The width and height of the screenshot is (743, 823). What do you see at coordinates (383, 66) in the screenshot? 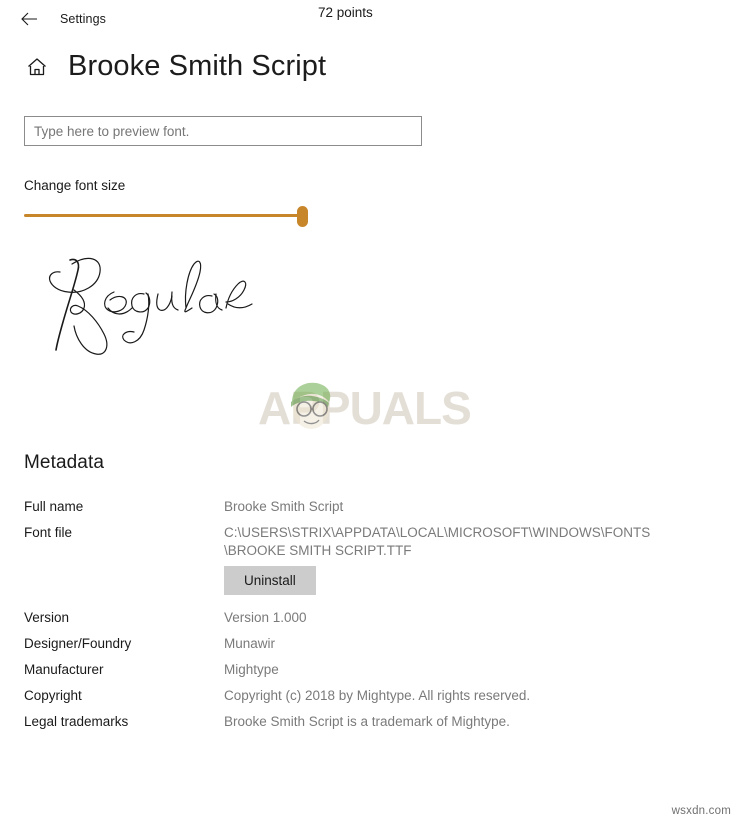
I see `page-header: Brooke Smith Script` at bounding box center [383, 66].